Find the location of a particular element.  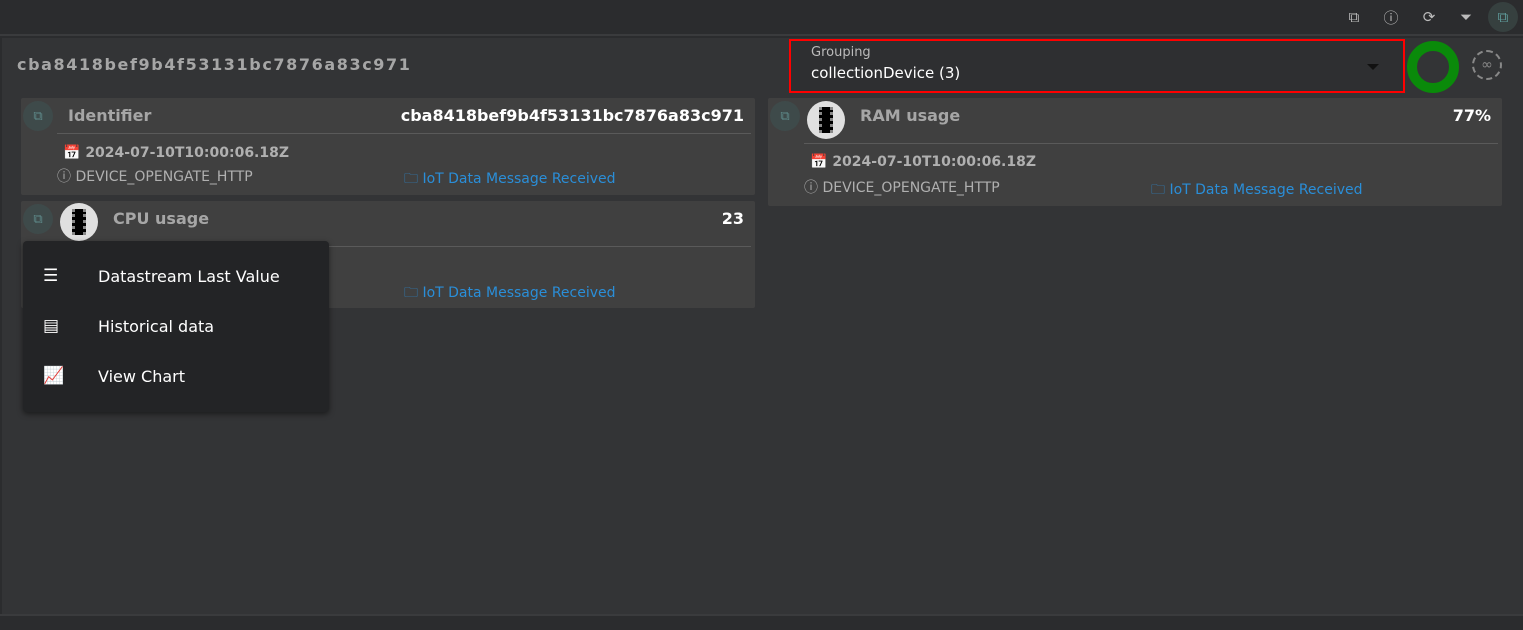

bottom-bar is located at coordinates (761, 622).